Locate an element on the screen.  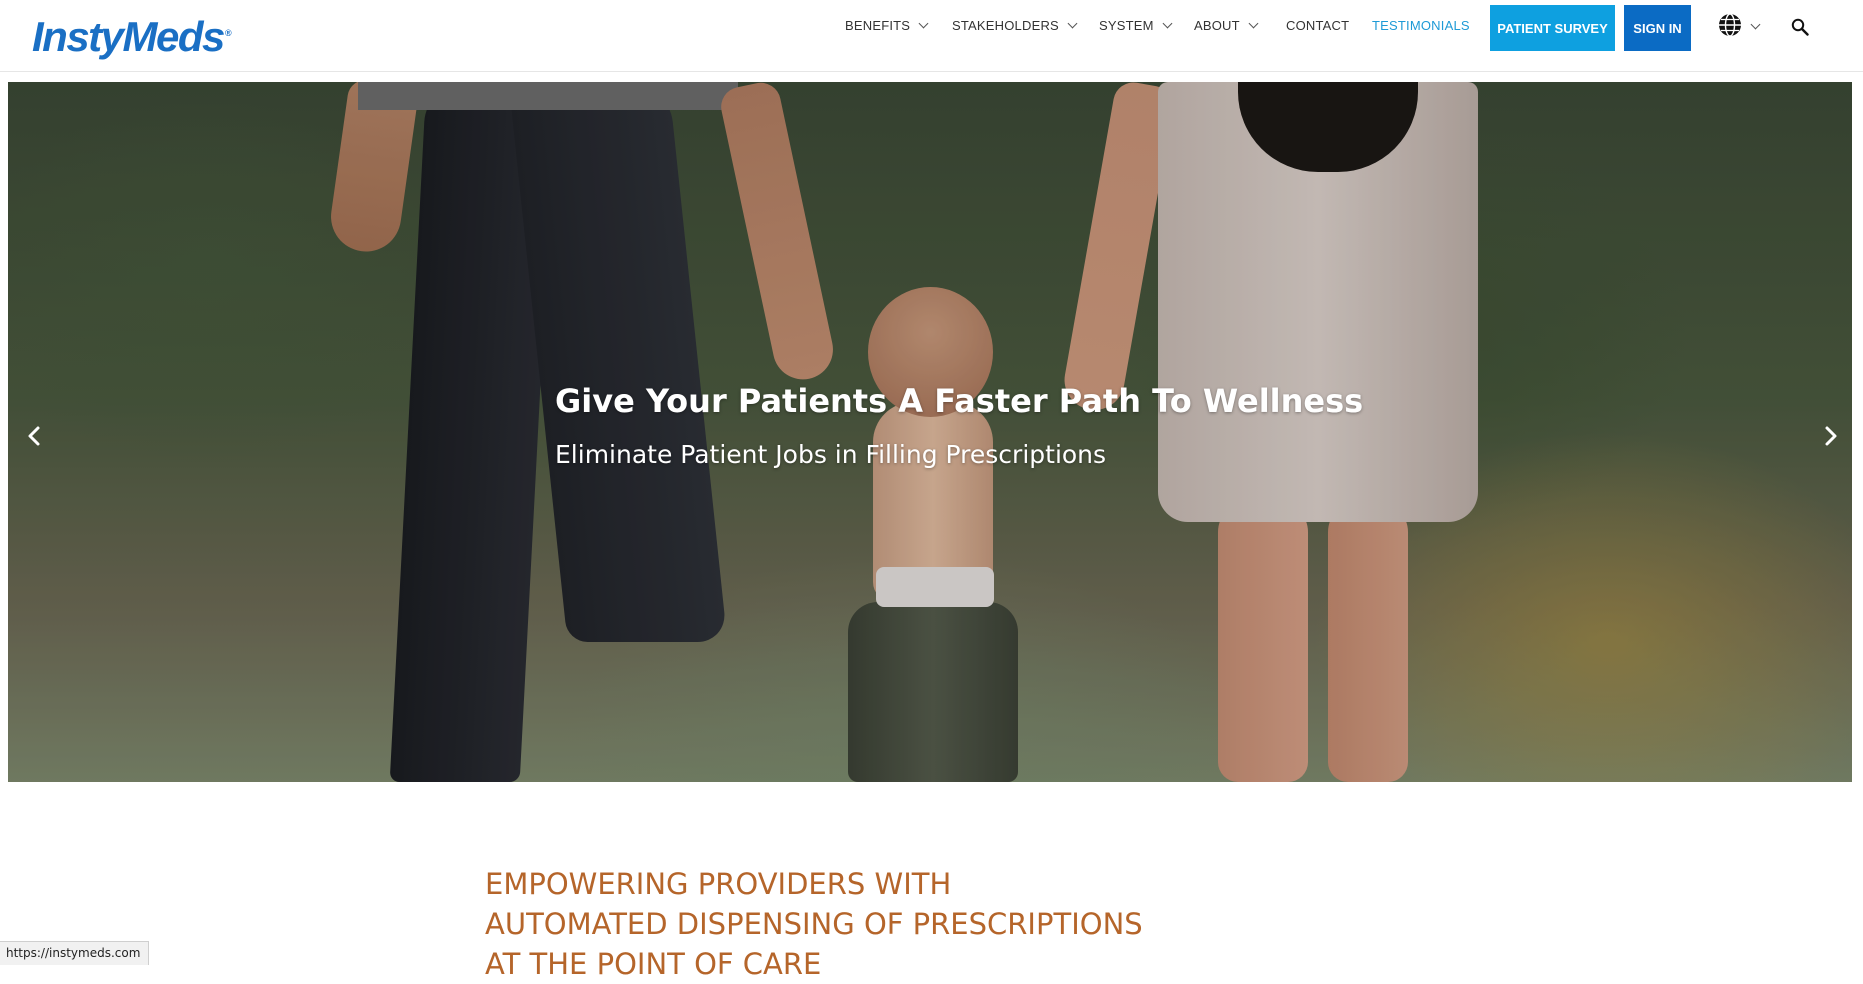
nav-about: ABOUT is located at coordinates (1226, 25).